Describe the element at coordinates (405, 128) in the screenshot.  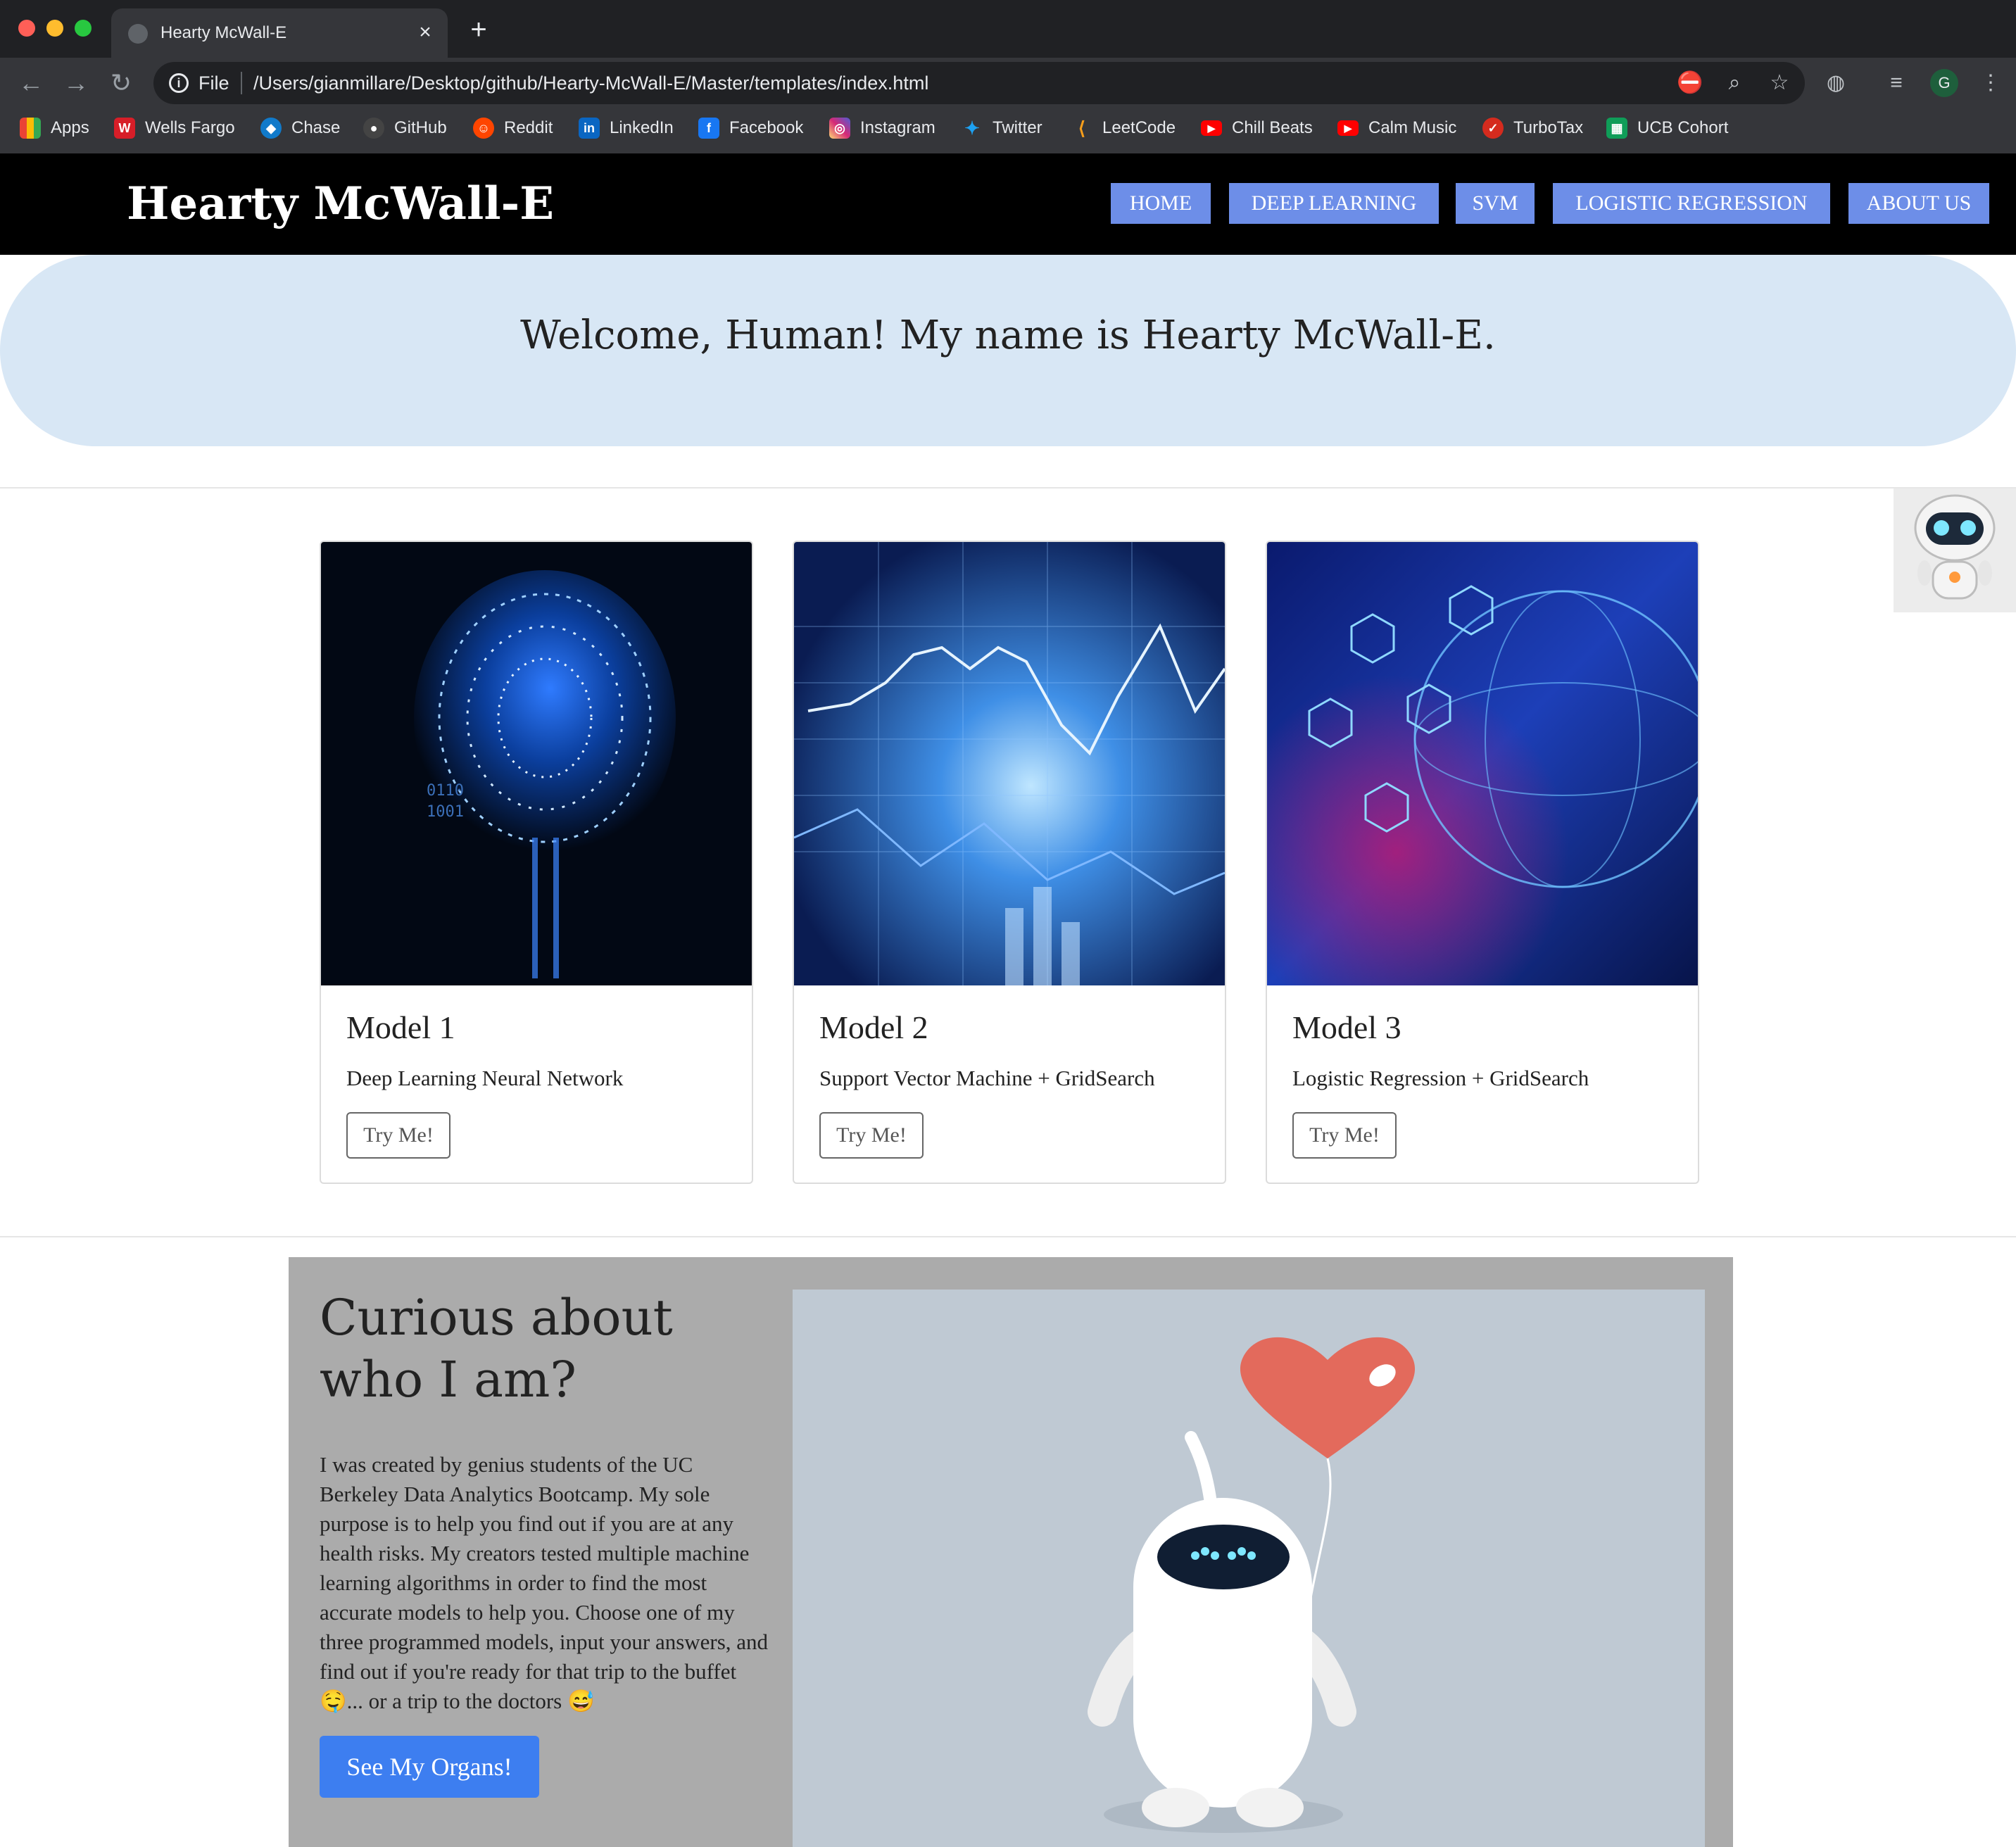
I see `bookmark-github: ● GitHub` at that location.